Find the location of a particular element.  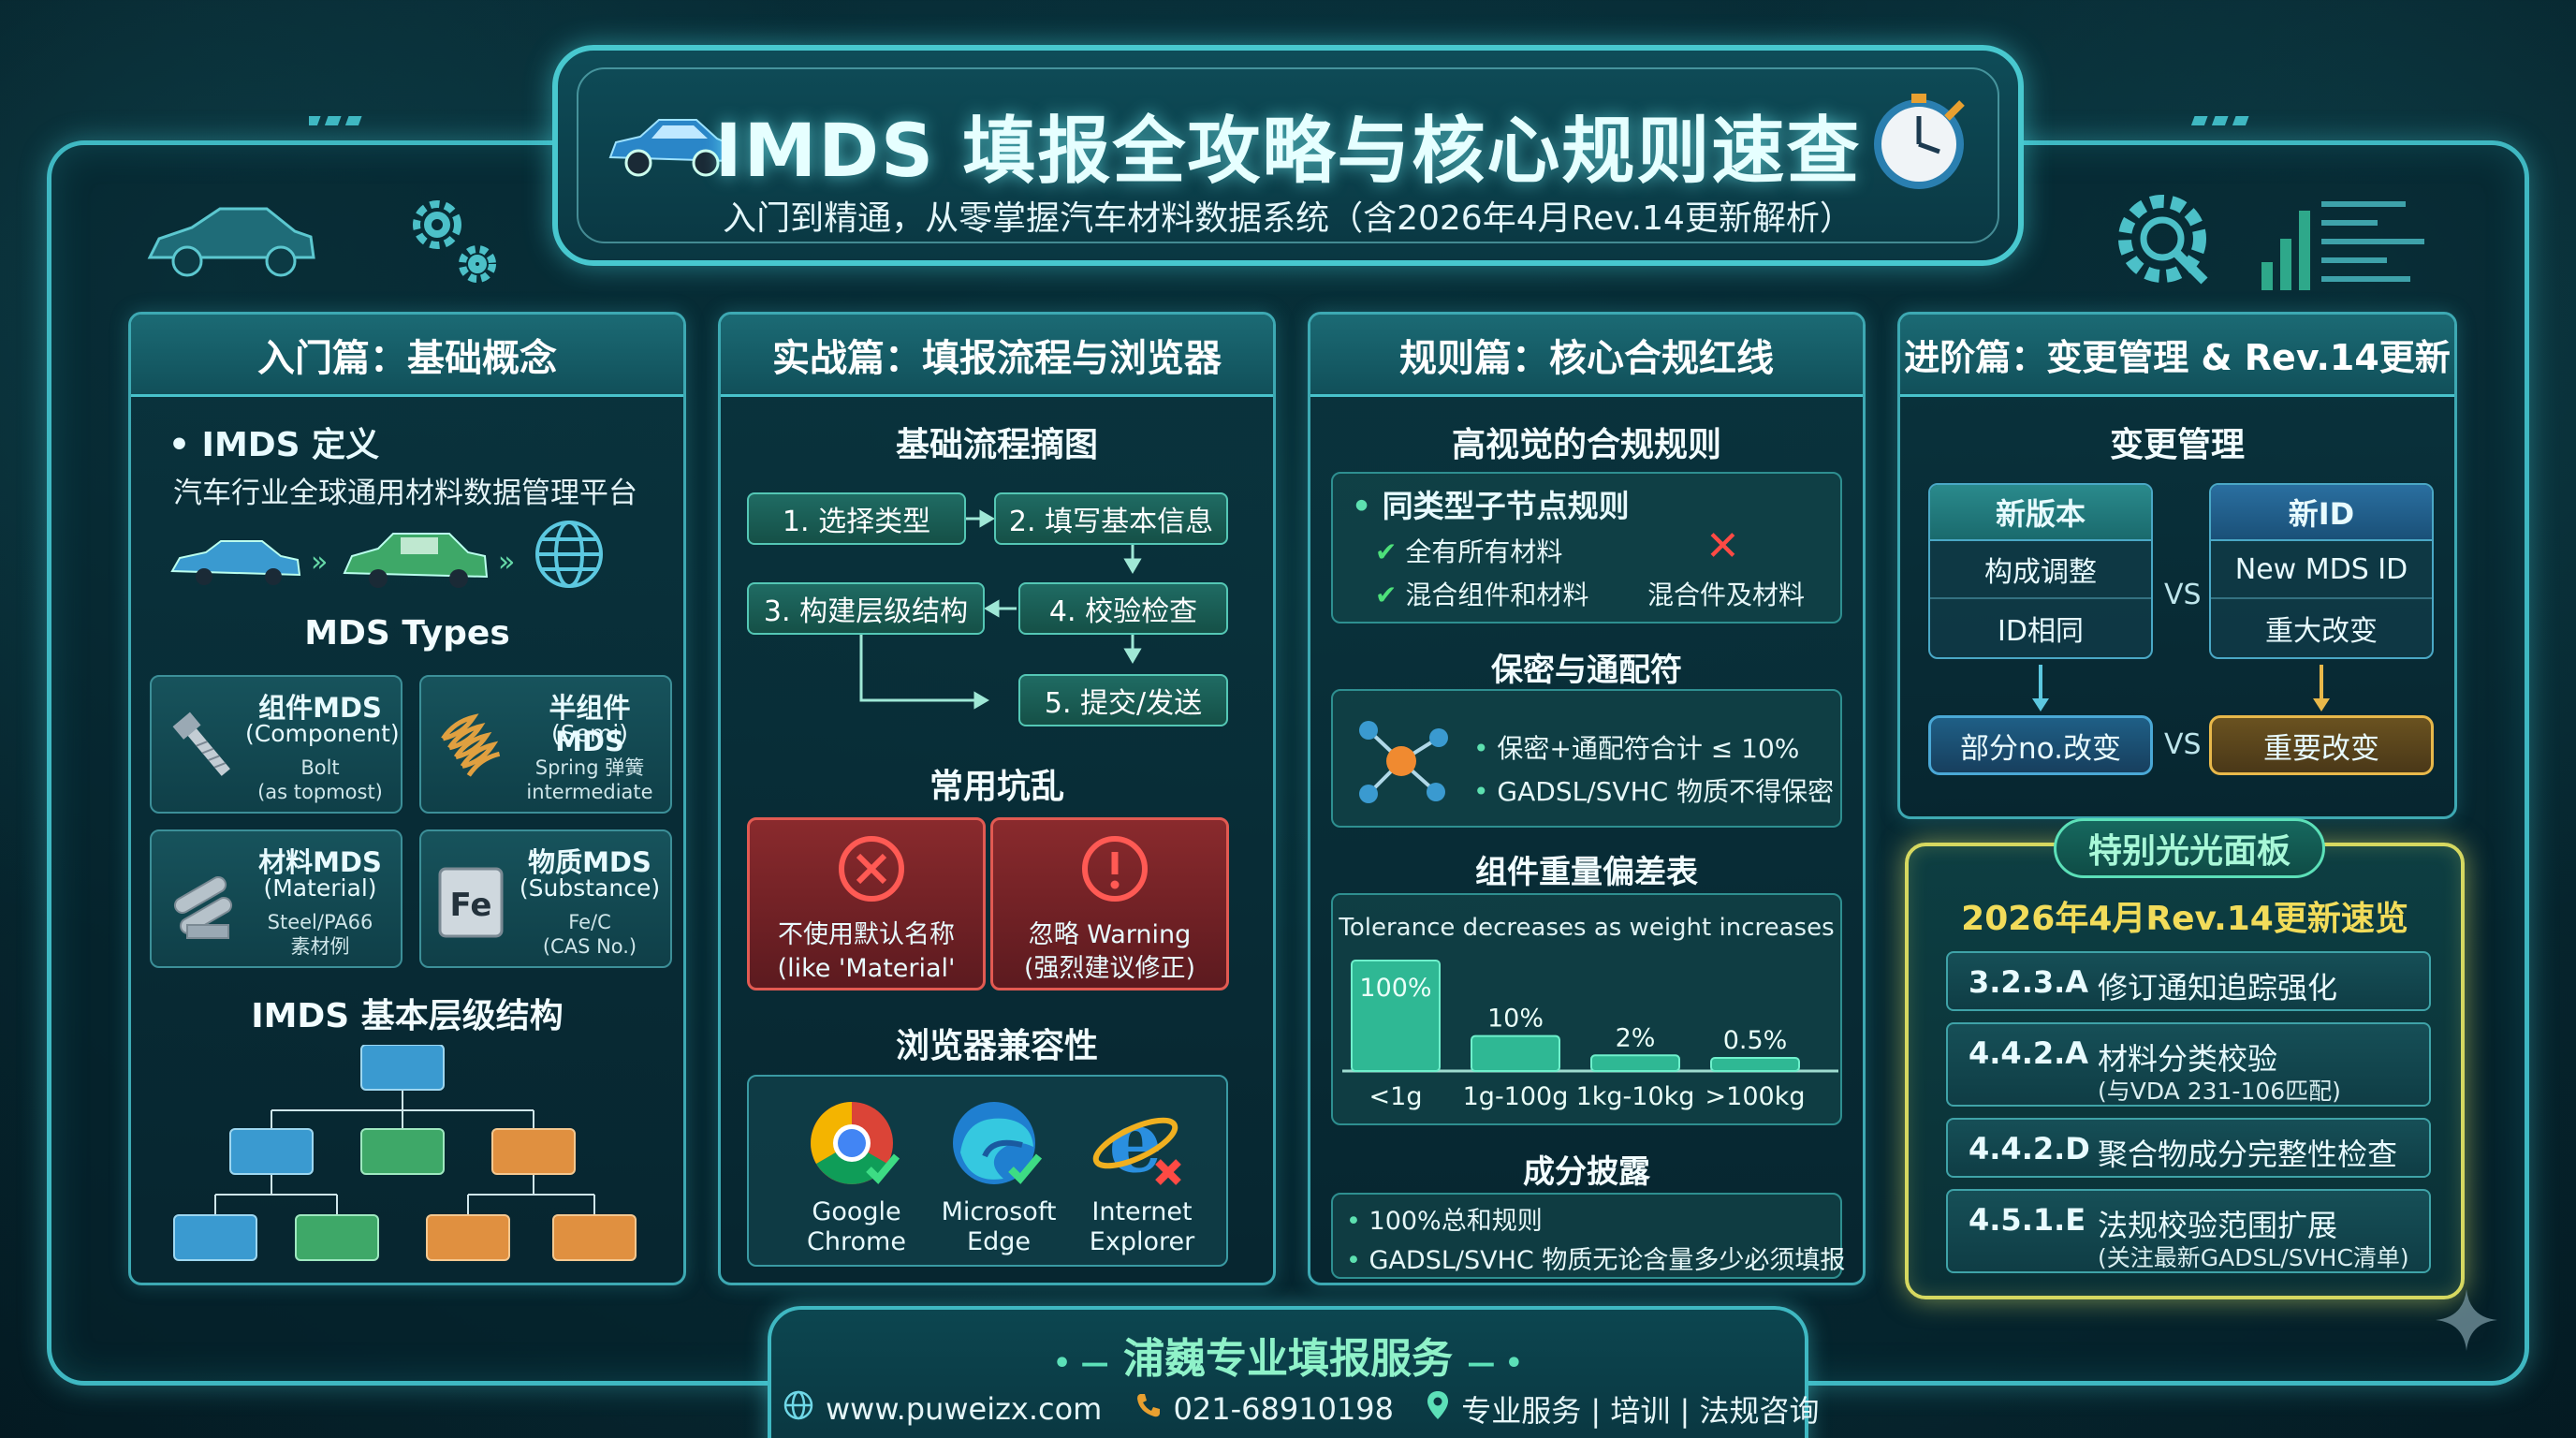

fe-element-icon: Fe is located at coordinates (471, 902).